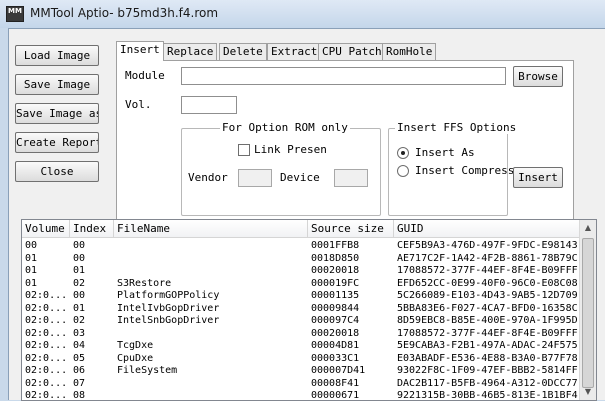 The width and height of the screenshot is (605, 401). Describe the element at coordinates (209, 105) in the screenshot. I see `vol-input` at that location.